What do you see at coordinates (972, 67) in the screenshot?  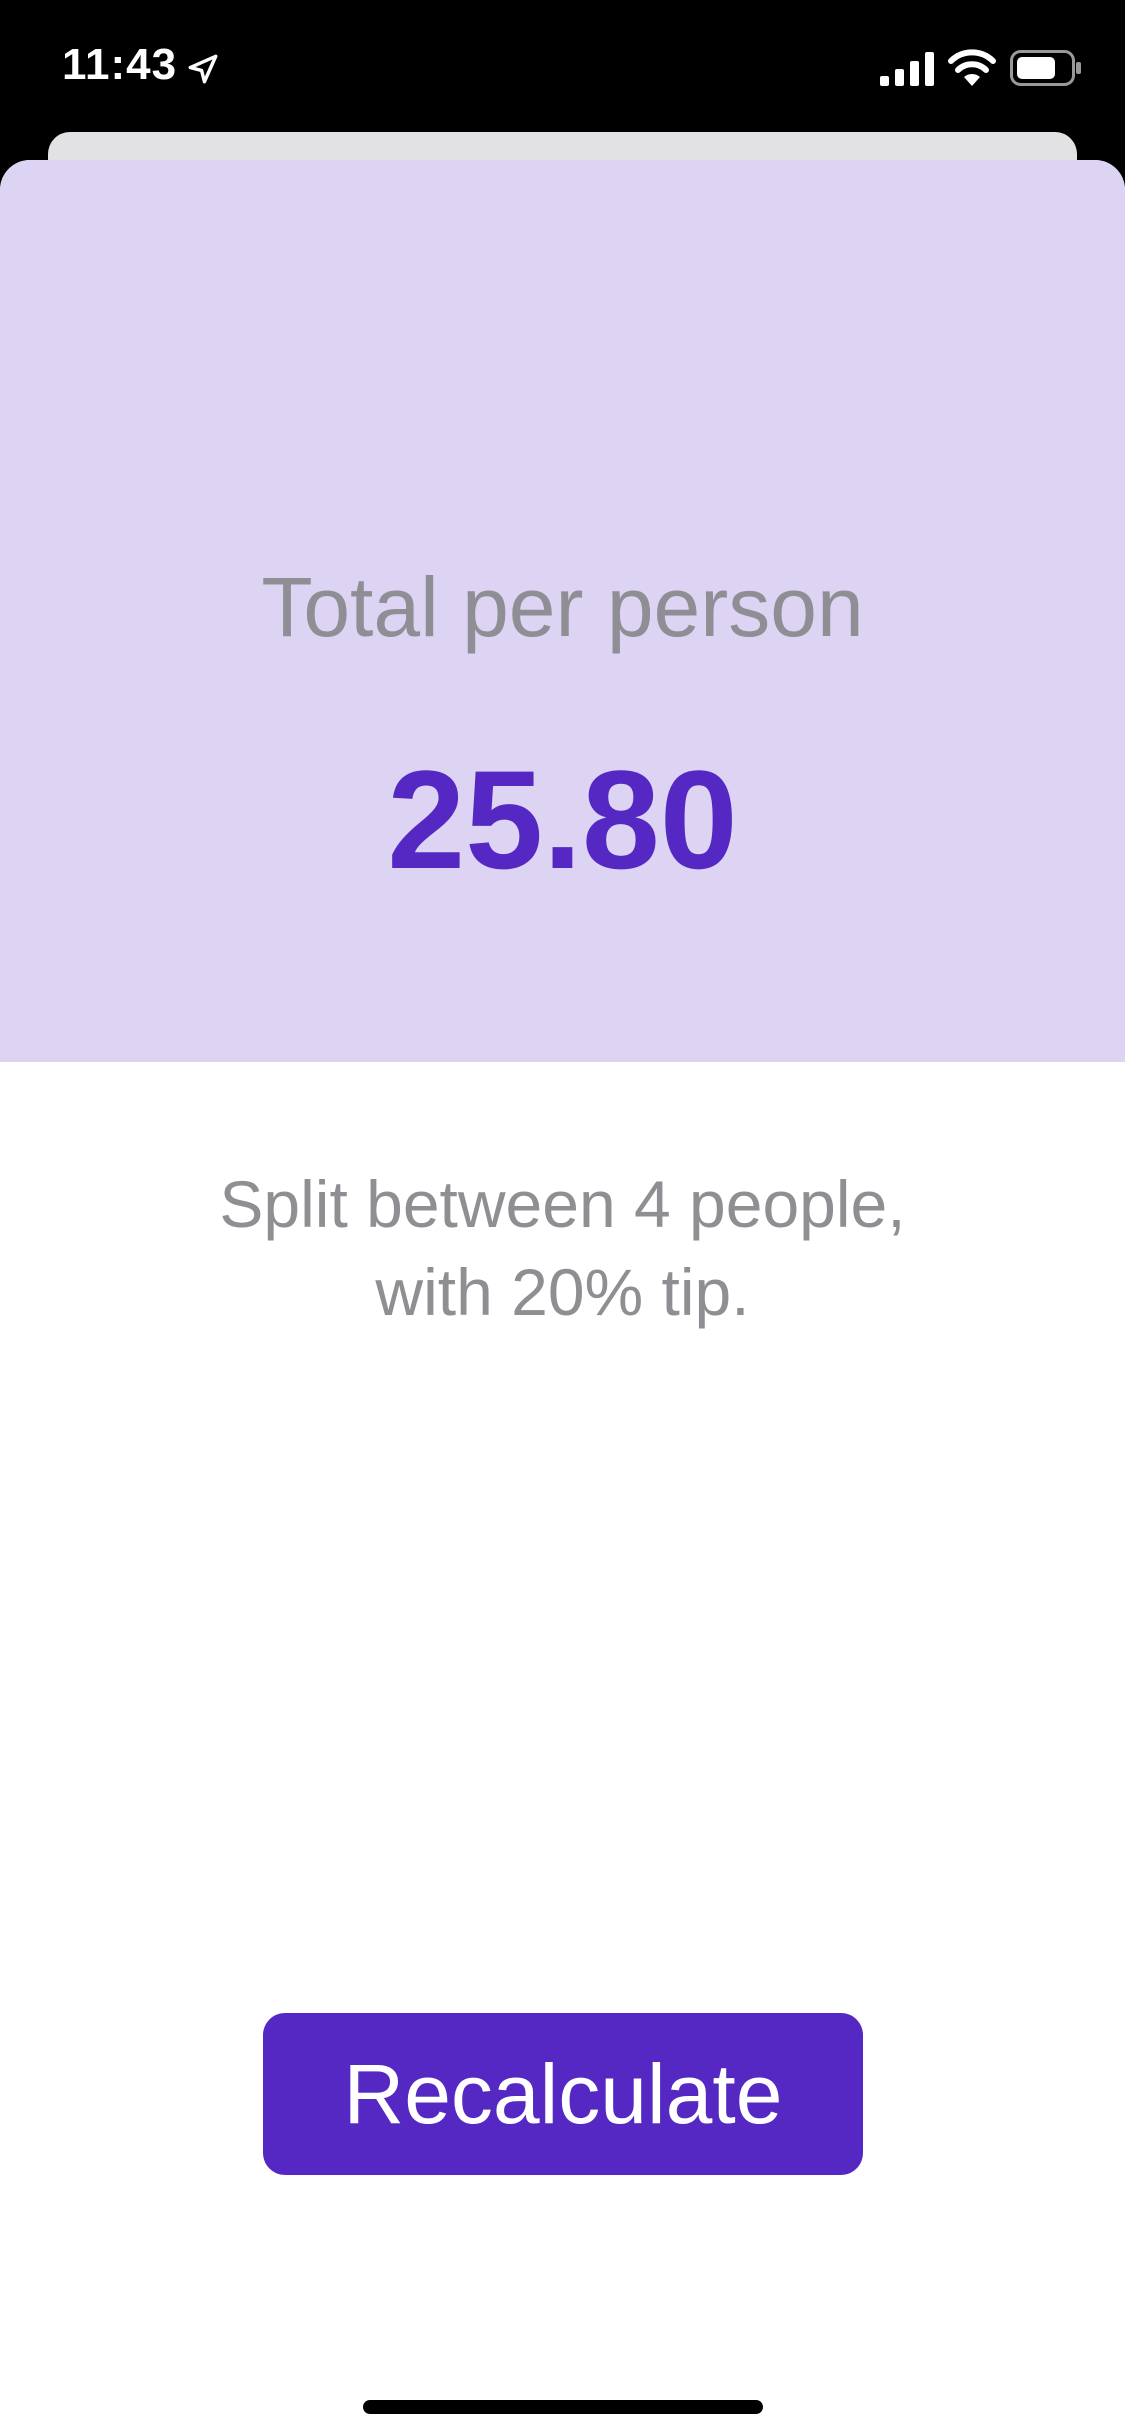 I see `wifi-icon` at bounding box center [972, 67].